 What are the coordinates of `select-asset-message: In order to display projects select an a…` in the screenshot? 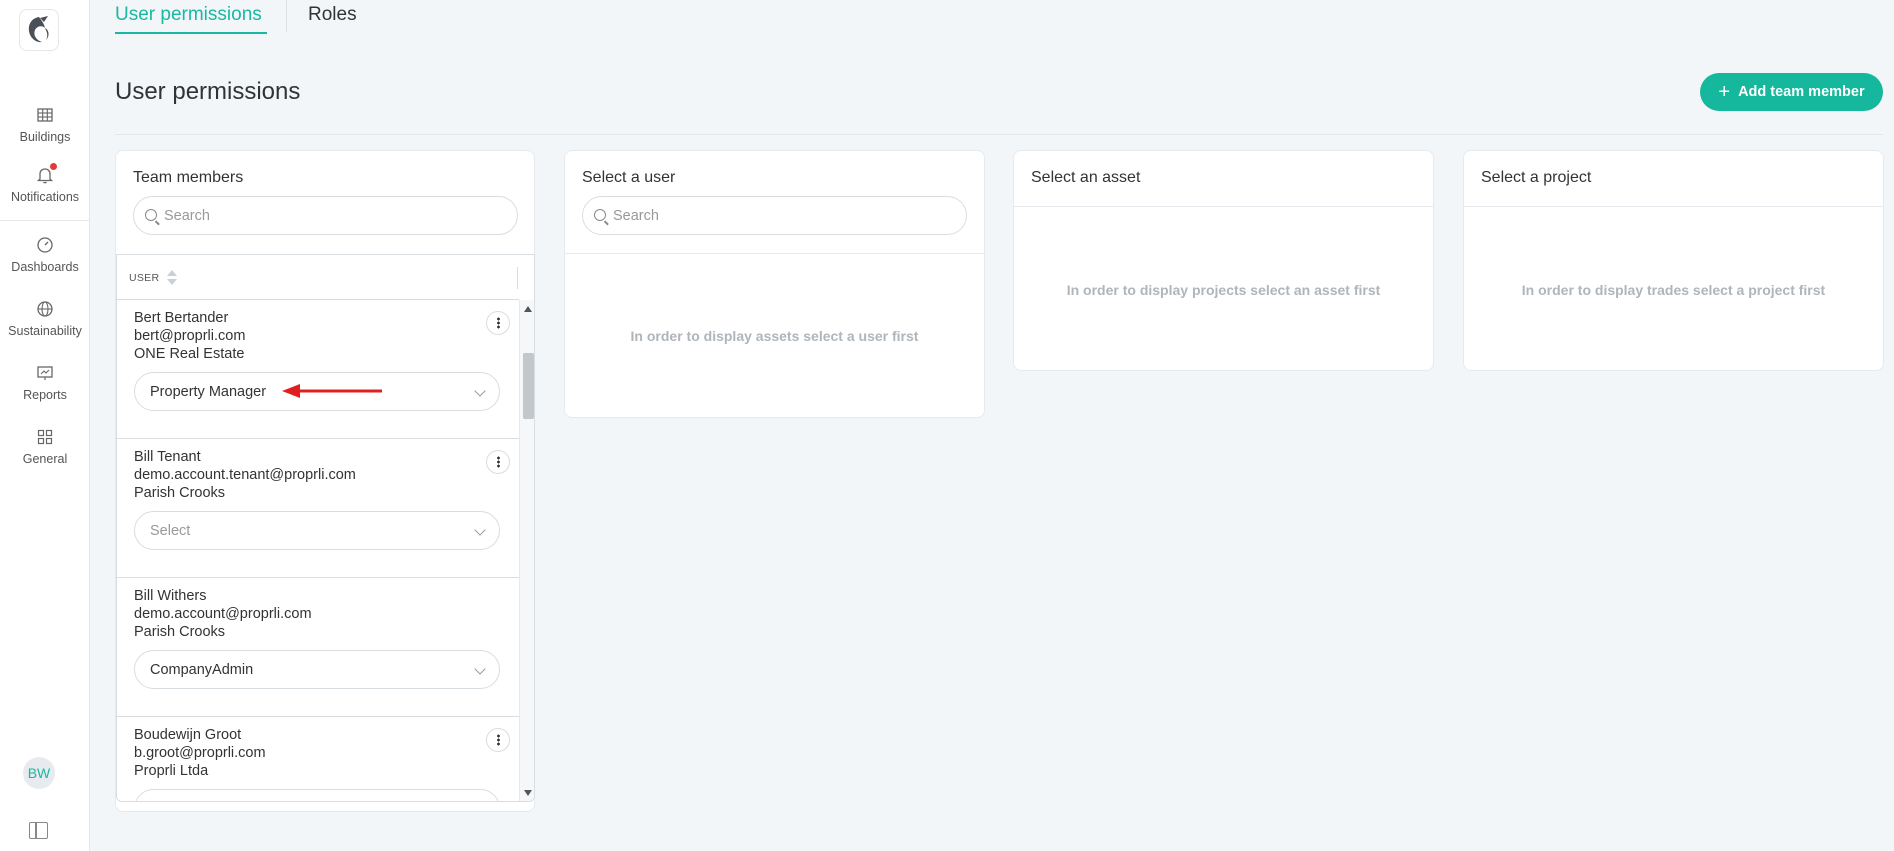 It's located at (1223, 290).